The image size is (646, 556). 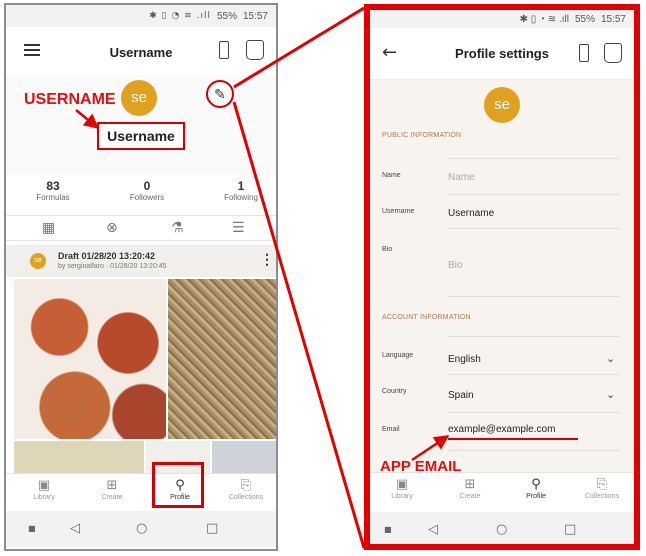 I want to click on public-info-heading: PUBLIC INFORMATION, so click(x=422, y=135).